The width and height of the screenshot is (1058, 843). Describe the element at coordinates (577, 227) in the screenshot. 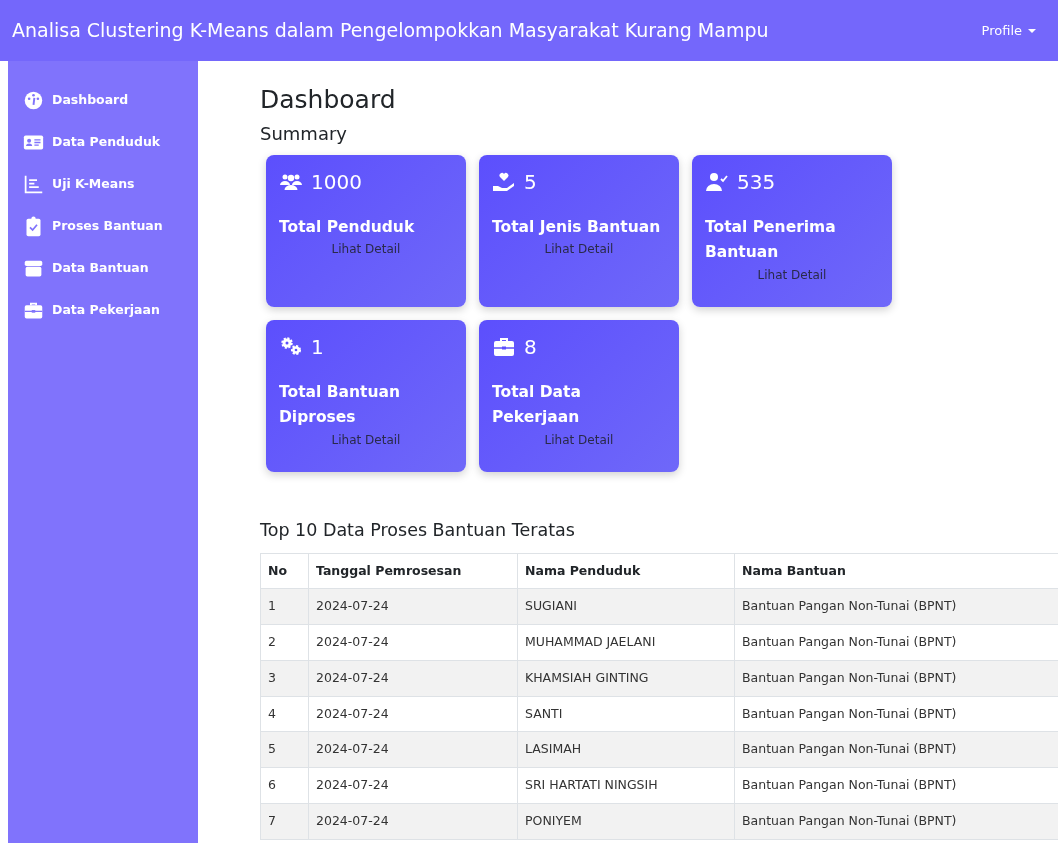

I see `stat-label: Total Jenis Bantuan` at that location.